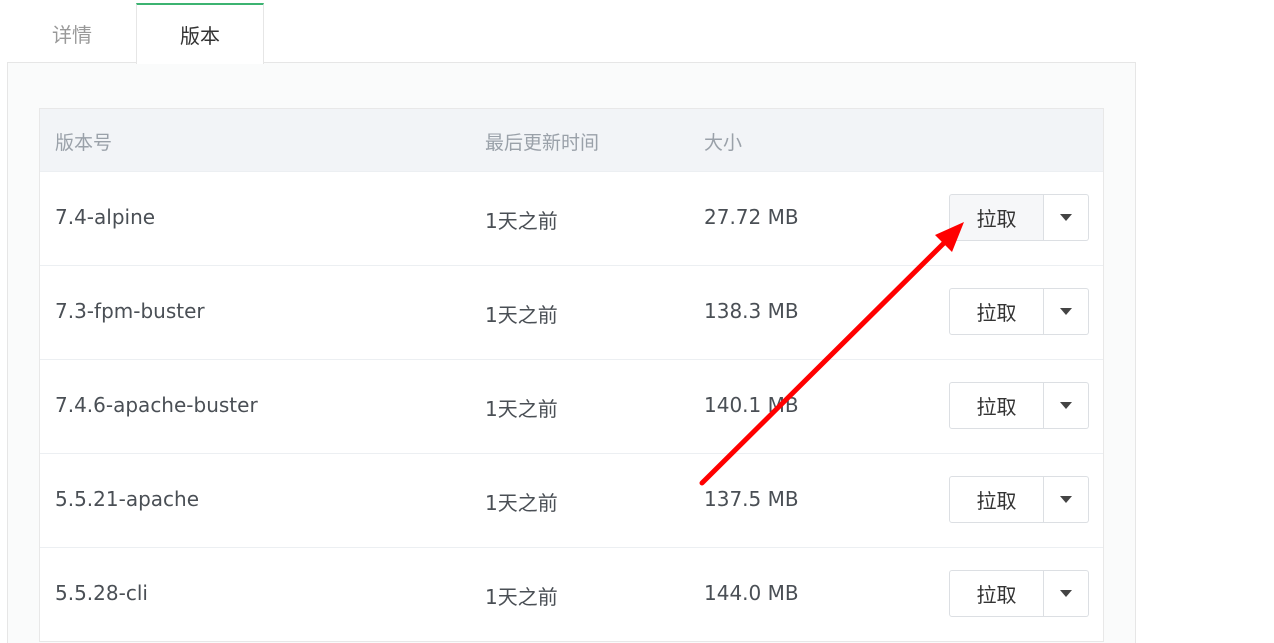  What do you see at coordinates (571, 218) in the screenshot?
I see `table-row: 7.4-alpine 1天之前 27.72 MB 拉取` at bounding box center [571, 218].